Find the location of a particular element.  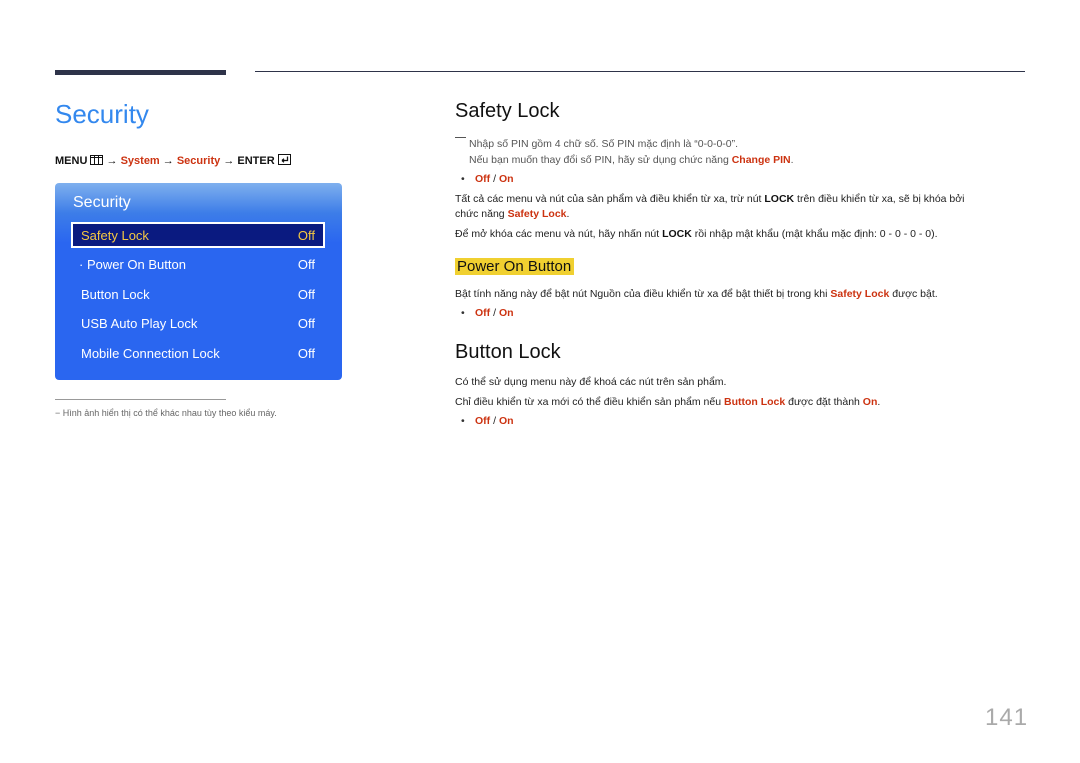

enter-icon is located at coordinates (284, 161).